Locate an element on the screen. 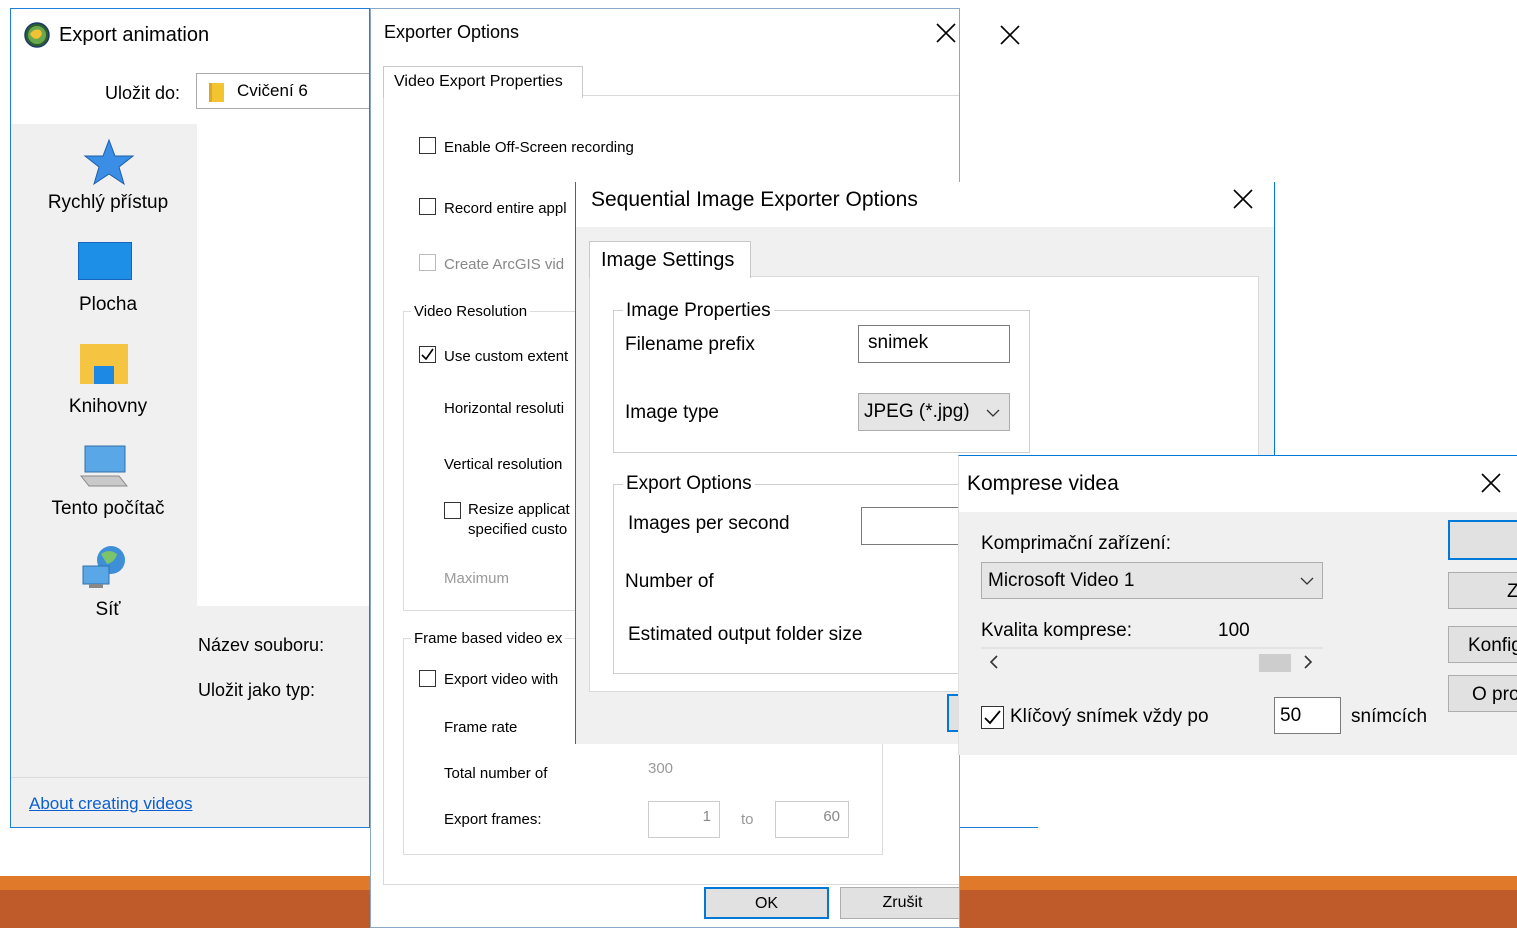  save-as-type-label: Uložit jako typ: is located at coordinates (257, 690).